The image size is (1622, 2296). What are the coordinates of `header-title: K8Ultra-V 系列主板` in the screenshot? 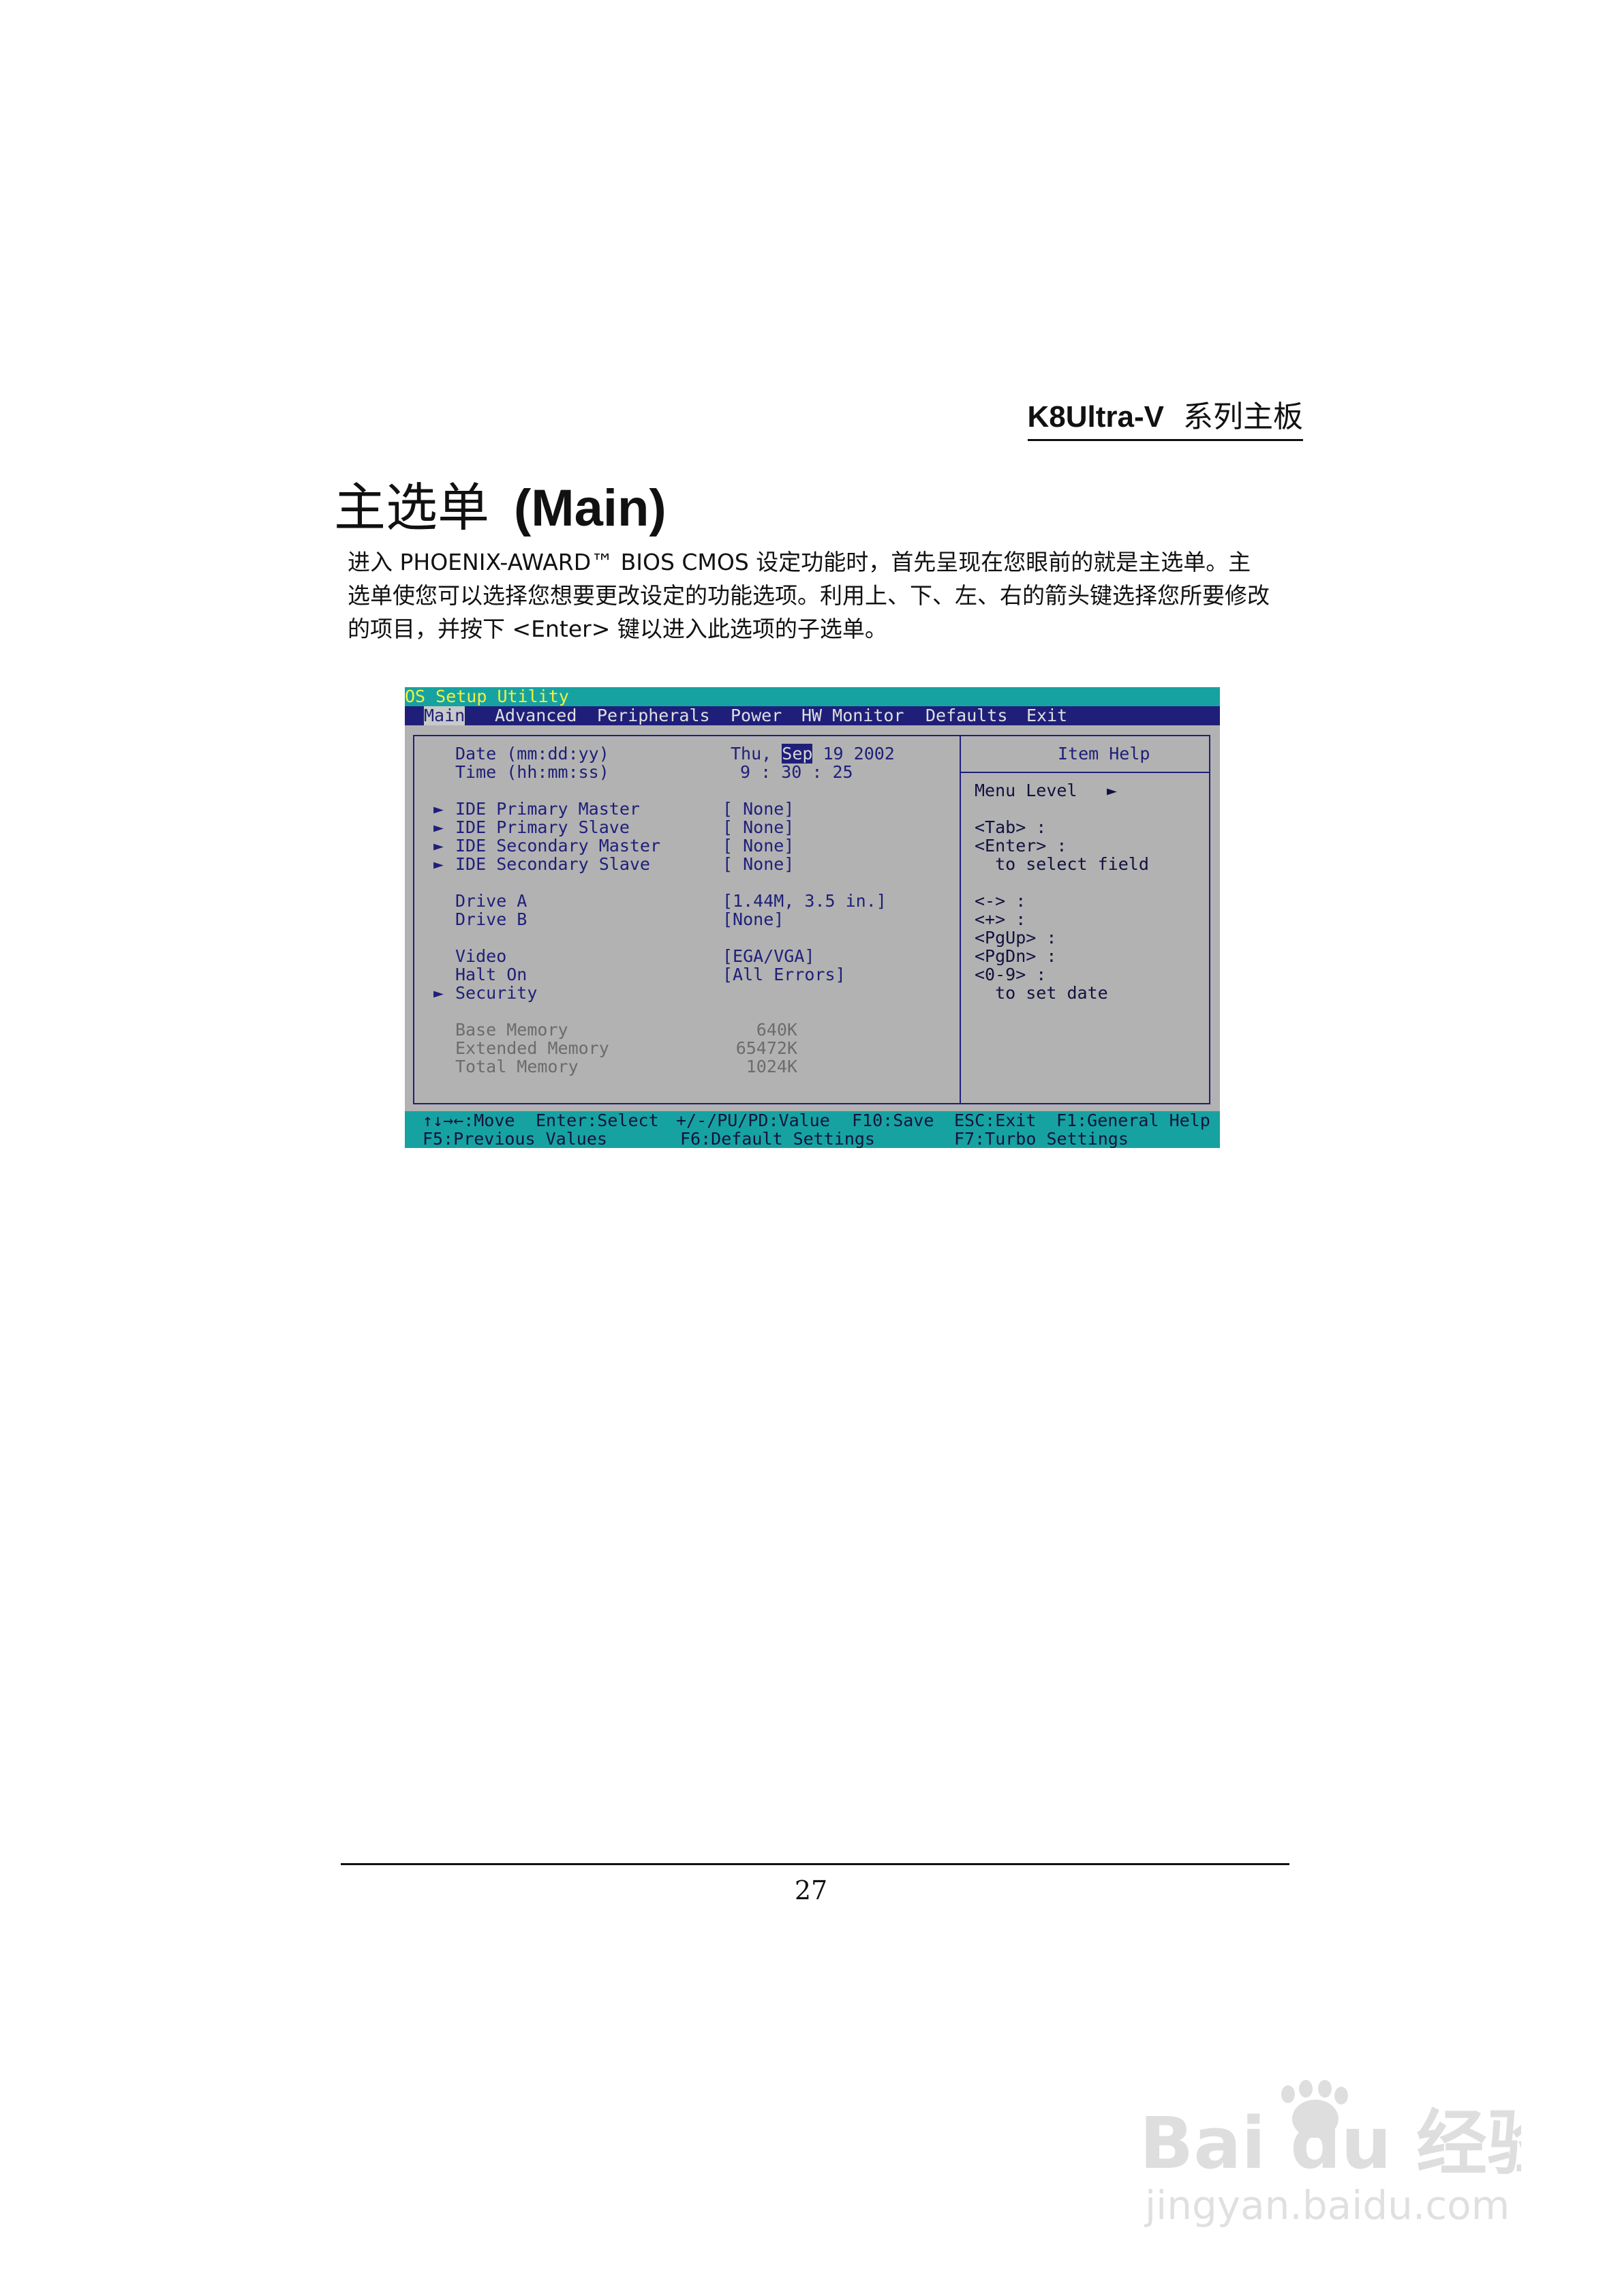 It's located at (1165, 419).